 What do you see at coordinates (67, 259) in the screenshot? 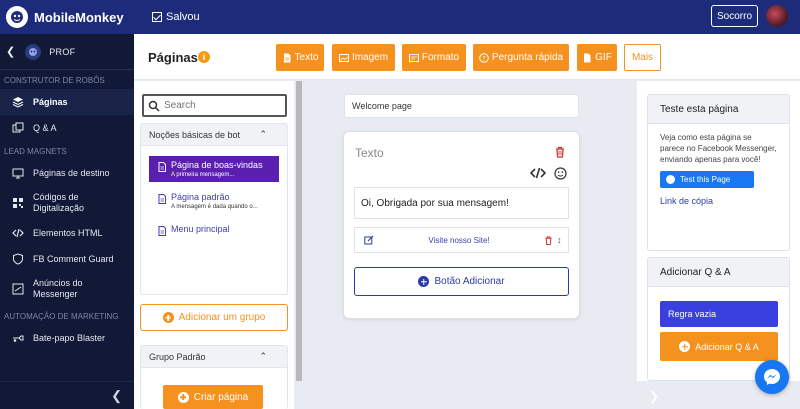
I see `sidebar-item-fb-comment-guard: FB Comment Guard` at bounding box center [67, 259].